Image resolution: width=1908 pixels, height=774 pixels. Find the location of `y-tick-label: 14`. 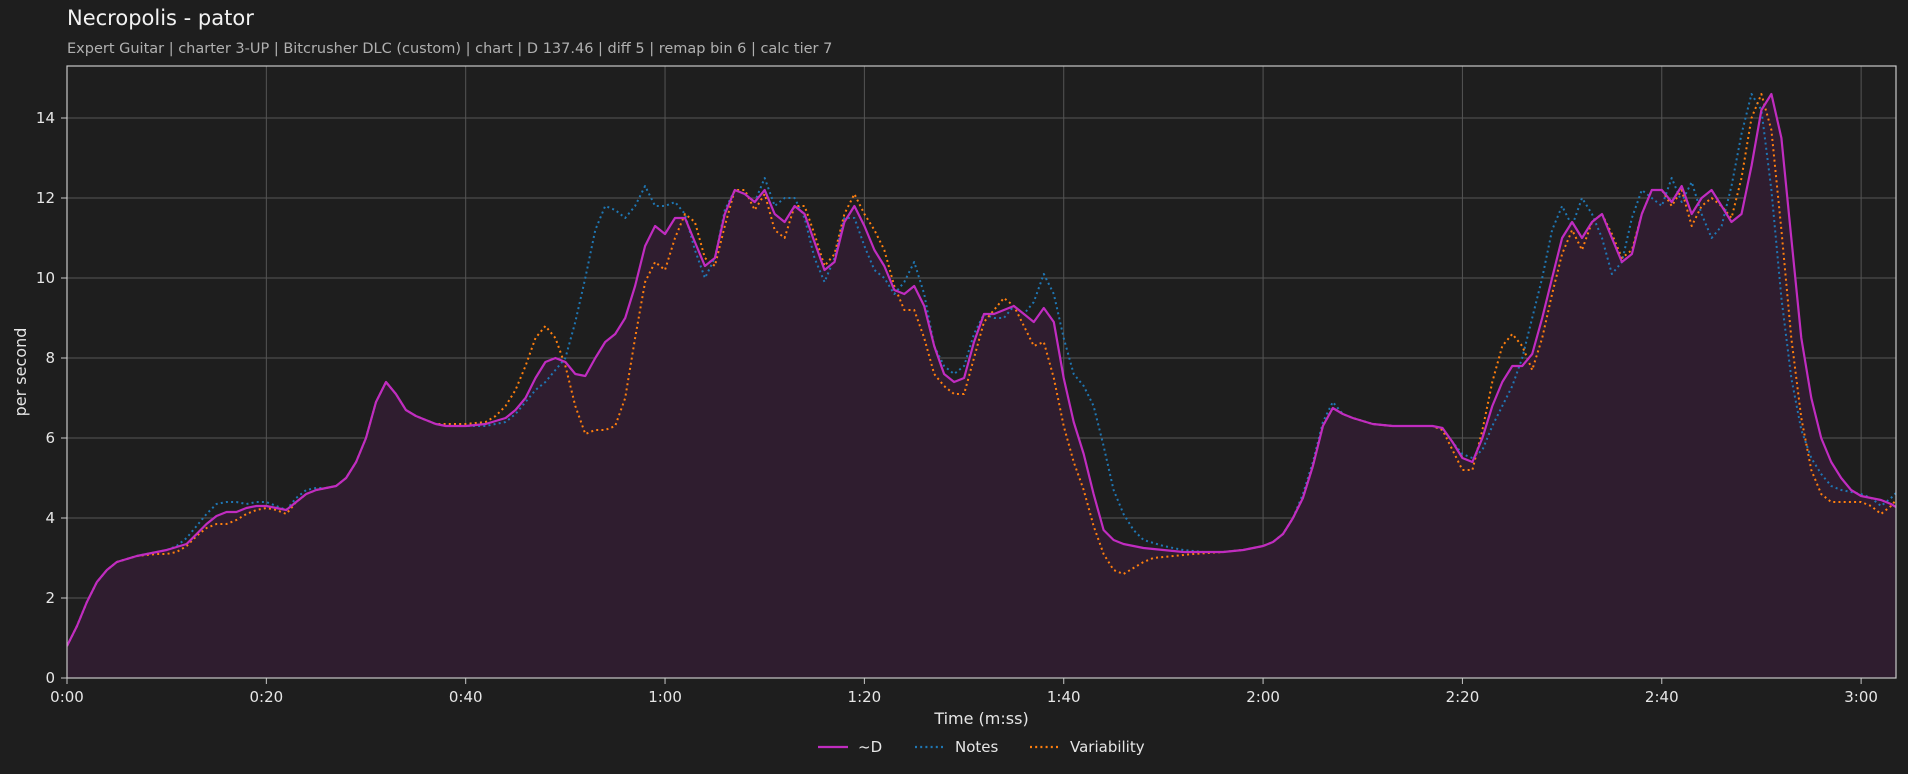

y-tick-label: 14 is located at coordinates (45, 118).